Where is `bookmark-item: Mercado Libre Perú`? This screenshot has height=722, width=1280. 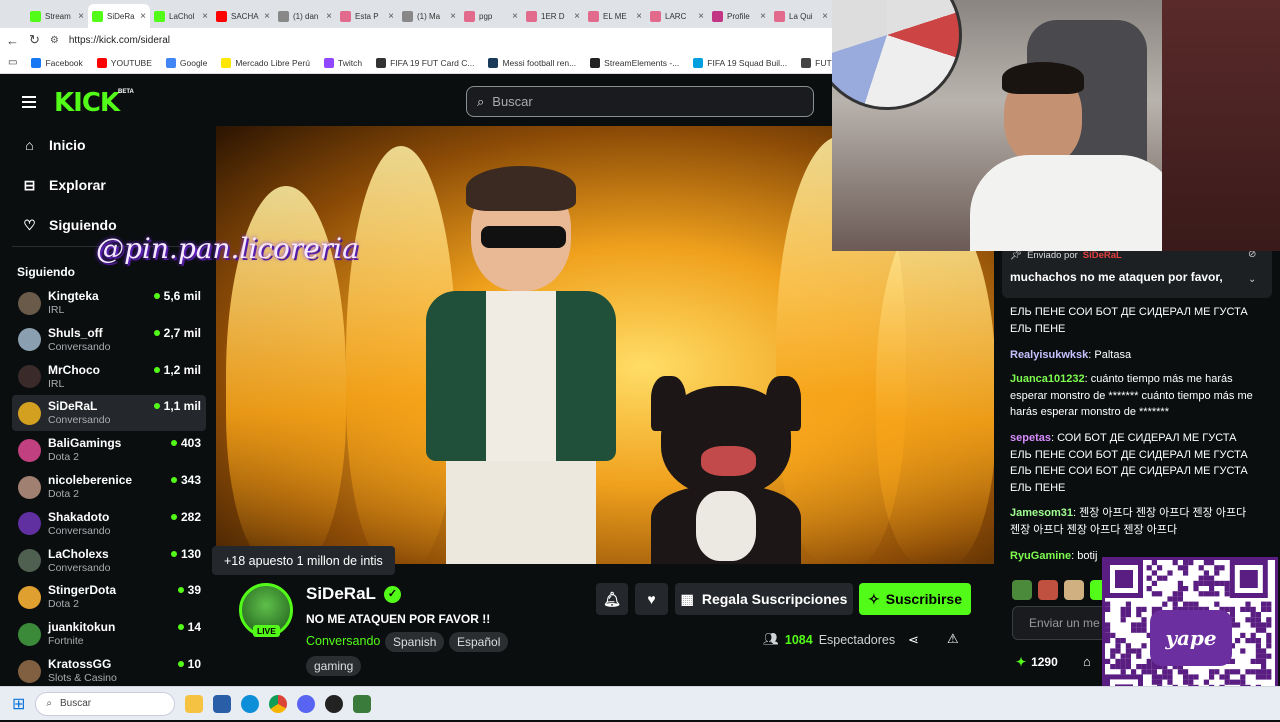
bookmark-item: Mercado Libre Perú is located at coordinates (265, 62).